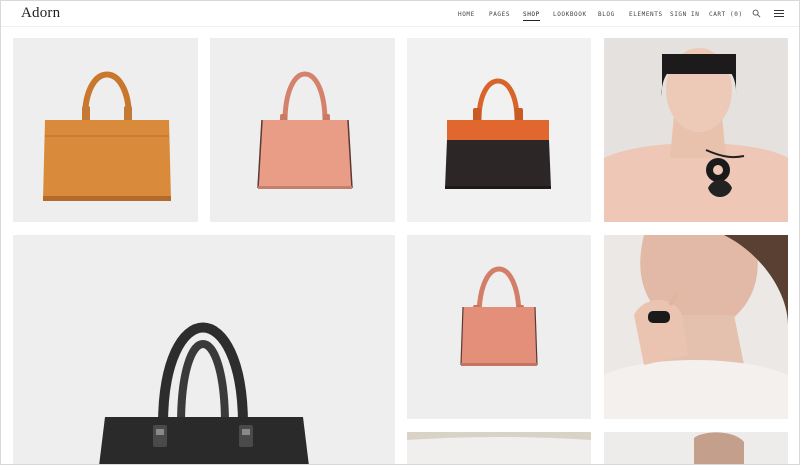  Describe the element at coordinates (685, 14) in the screenshot. I see `nav-sign-in: SIGN IN` at that location.